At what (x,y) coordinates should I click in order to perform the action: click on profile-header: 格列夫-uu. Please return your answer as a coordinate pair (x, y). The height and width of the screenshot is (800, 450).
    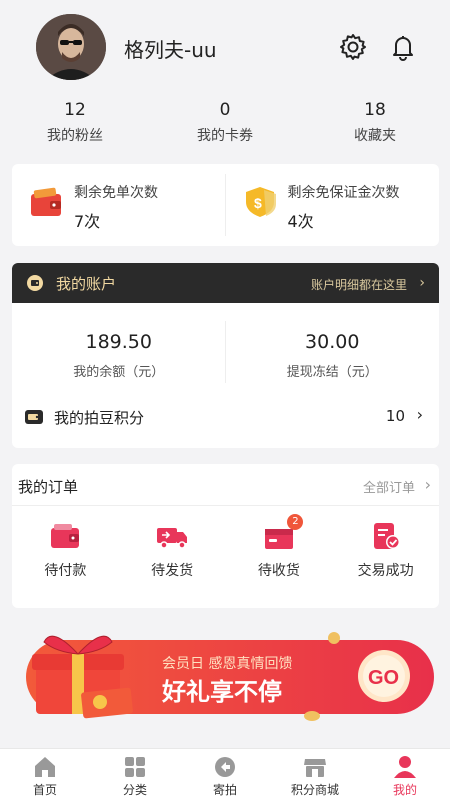
    Looking at the image, I should click on (225, 47).